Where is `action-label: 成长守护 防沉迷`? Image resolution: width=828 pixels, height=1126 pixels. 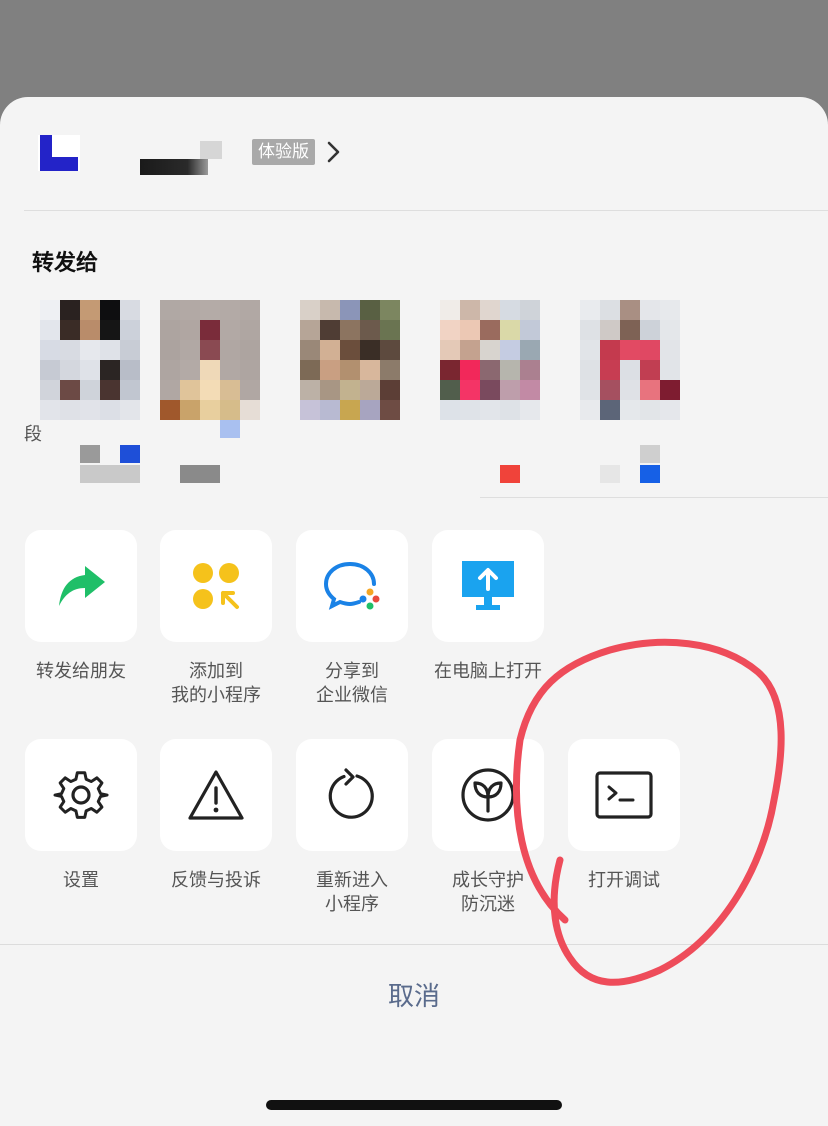 action-label: 成长守护 防沉迷 is located at coordinates (488, 892).